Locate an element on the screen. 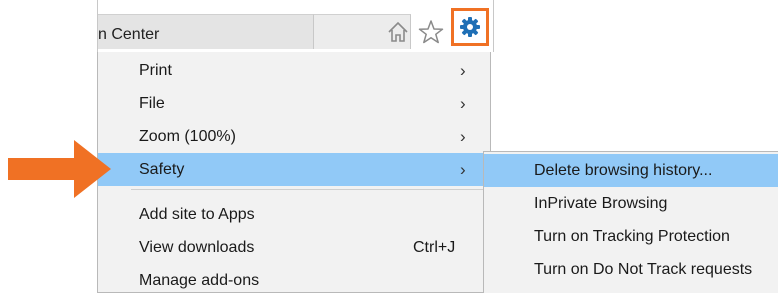  browser-toolbar: n Center is located at coordinates (295, 26).